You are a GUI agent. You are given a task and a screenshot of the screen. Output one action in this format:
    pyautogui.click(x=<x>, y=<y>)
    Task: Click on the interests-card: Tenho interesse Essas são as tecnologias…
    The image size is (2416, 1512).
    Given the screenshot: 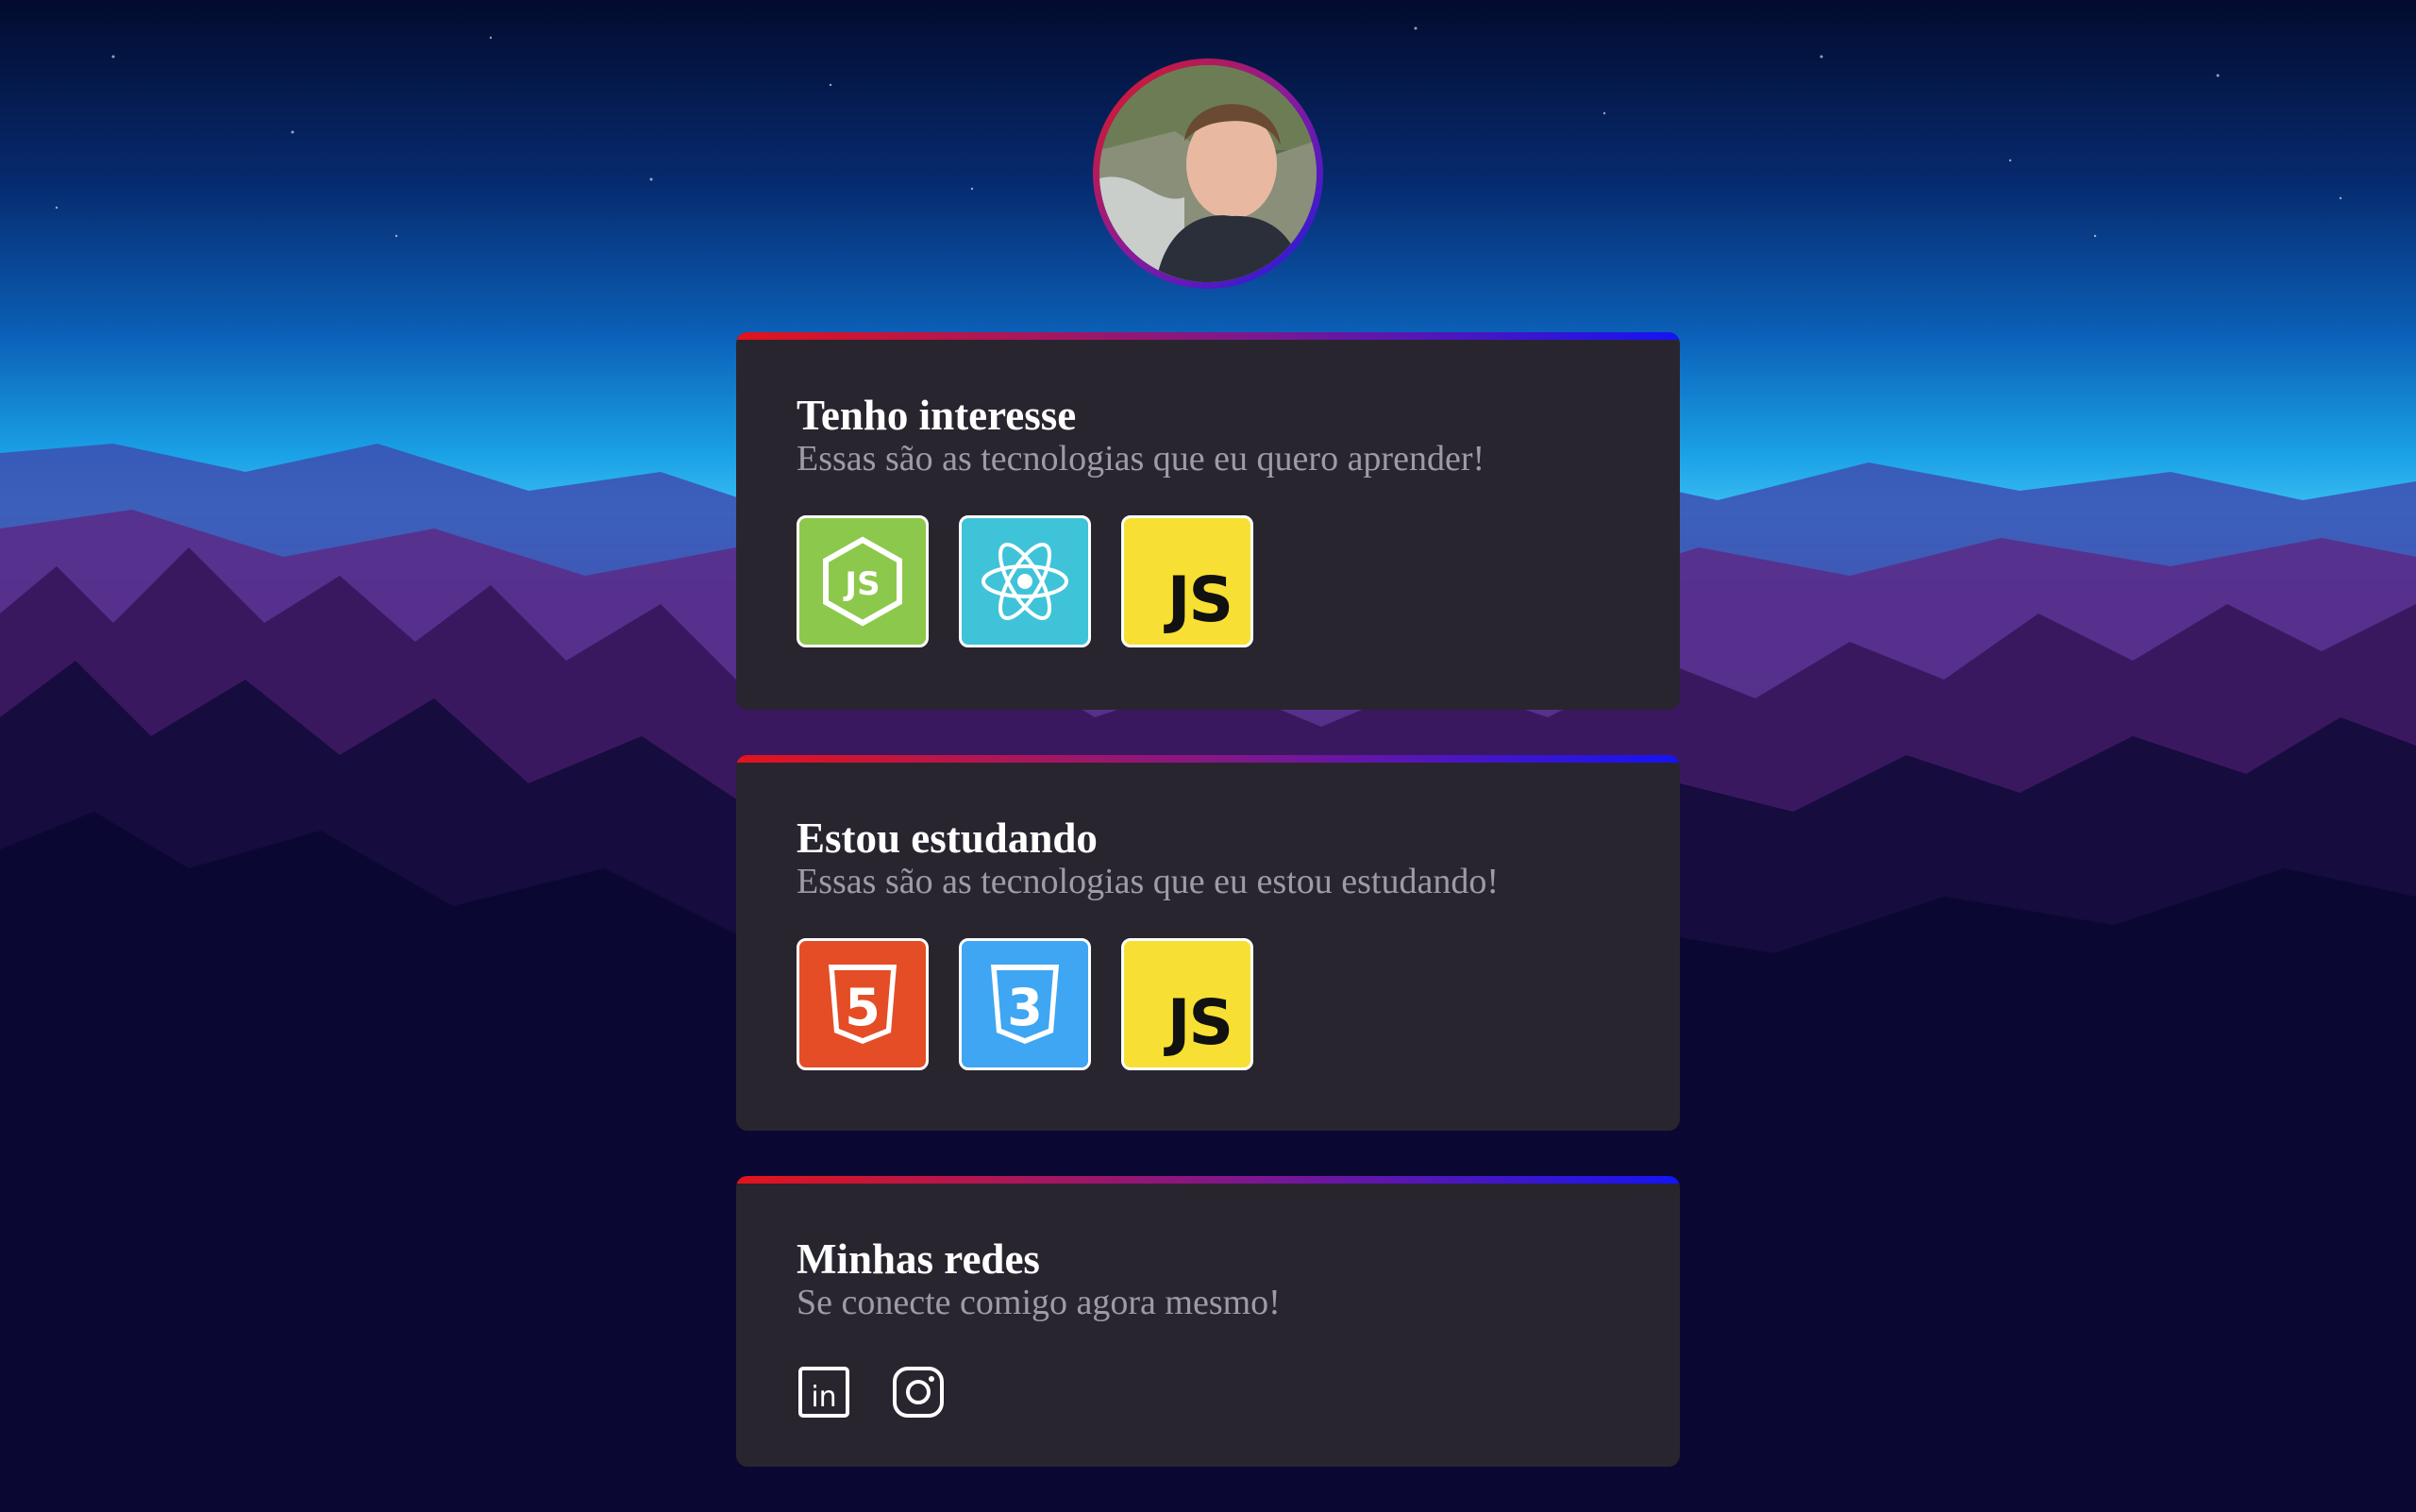 What is the action you would take?
    pyautogui.click(x=1208, y=521)
    